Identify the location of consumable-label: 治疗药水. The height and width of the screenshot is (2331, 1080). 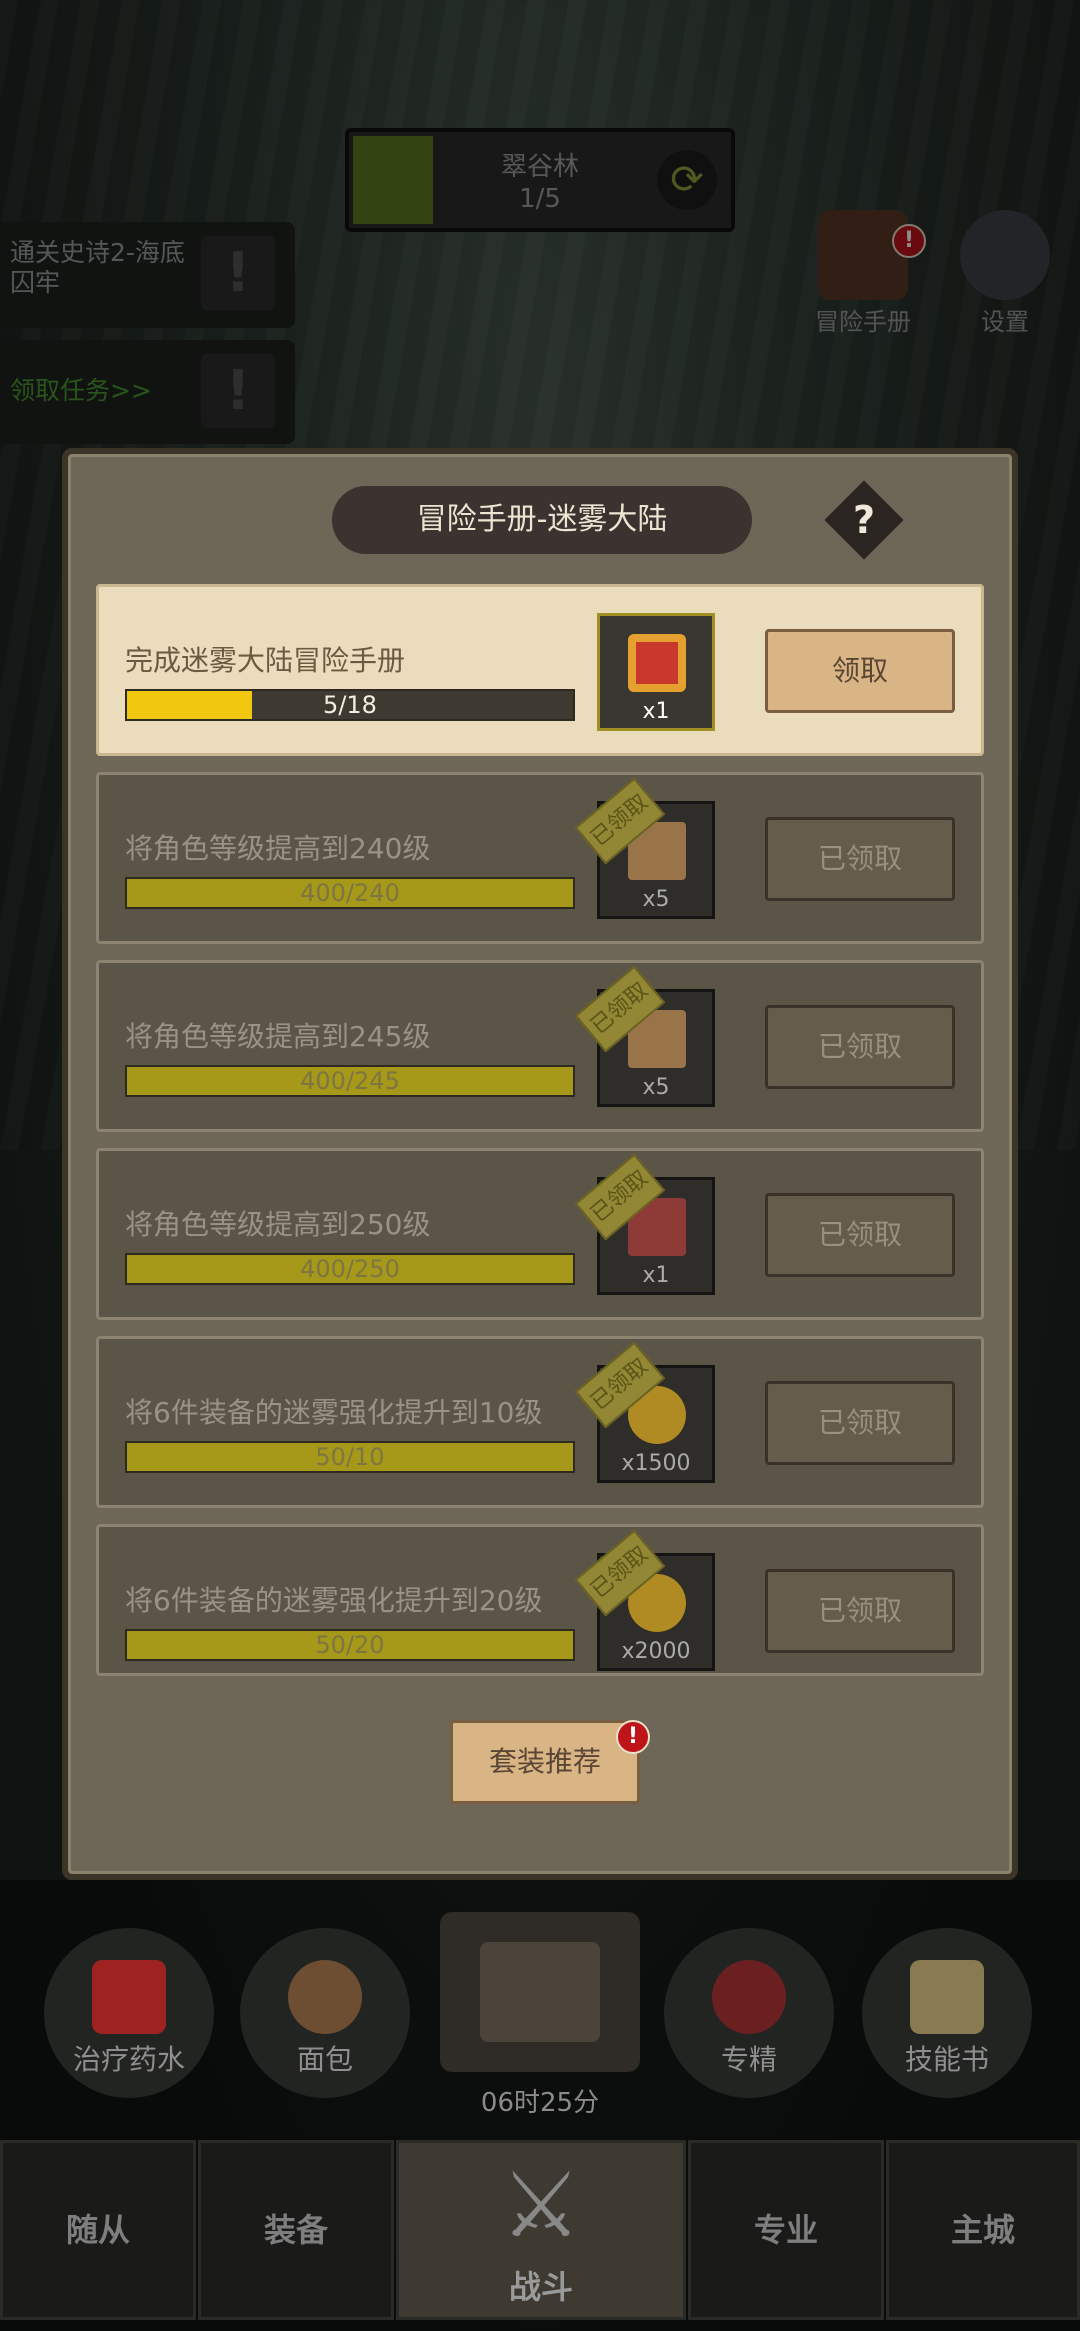
(128, 2059).